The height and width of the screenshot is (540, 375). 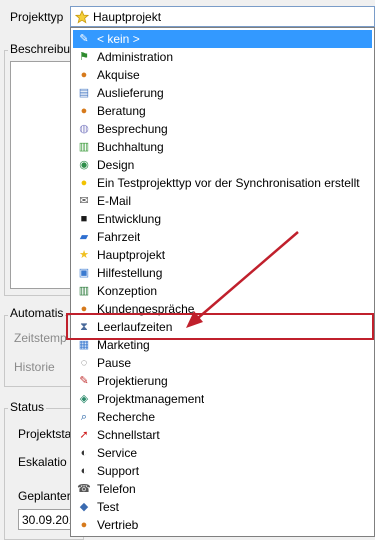 What do you see at coordinates (84, 489) in the screenshot?
I see `phone-icon: ☎` at bounding box center [84, 489].